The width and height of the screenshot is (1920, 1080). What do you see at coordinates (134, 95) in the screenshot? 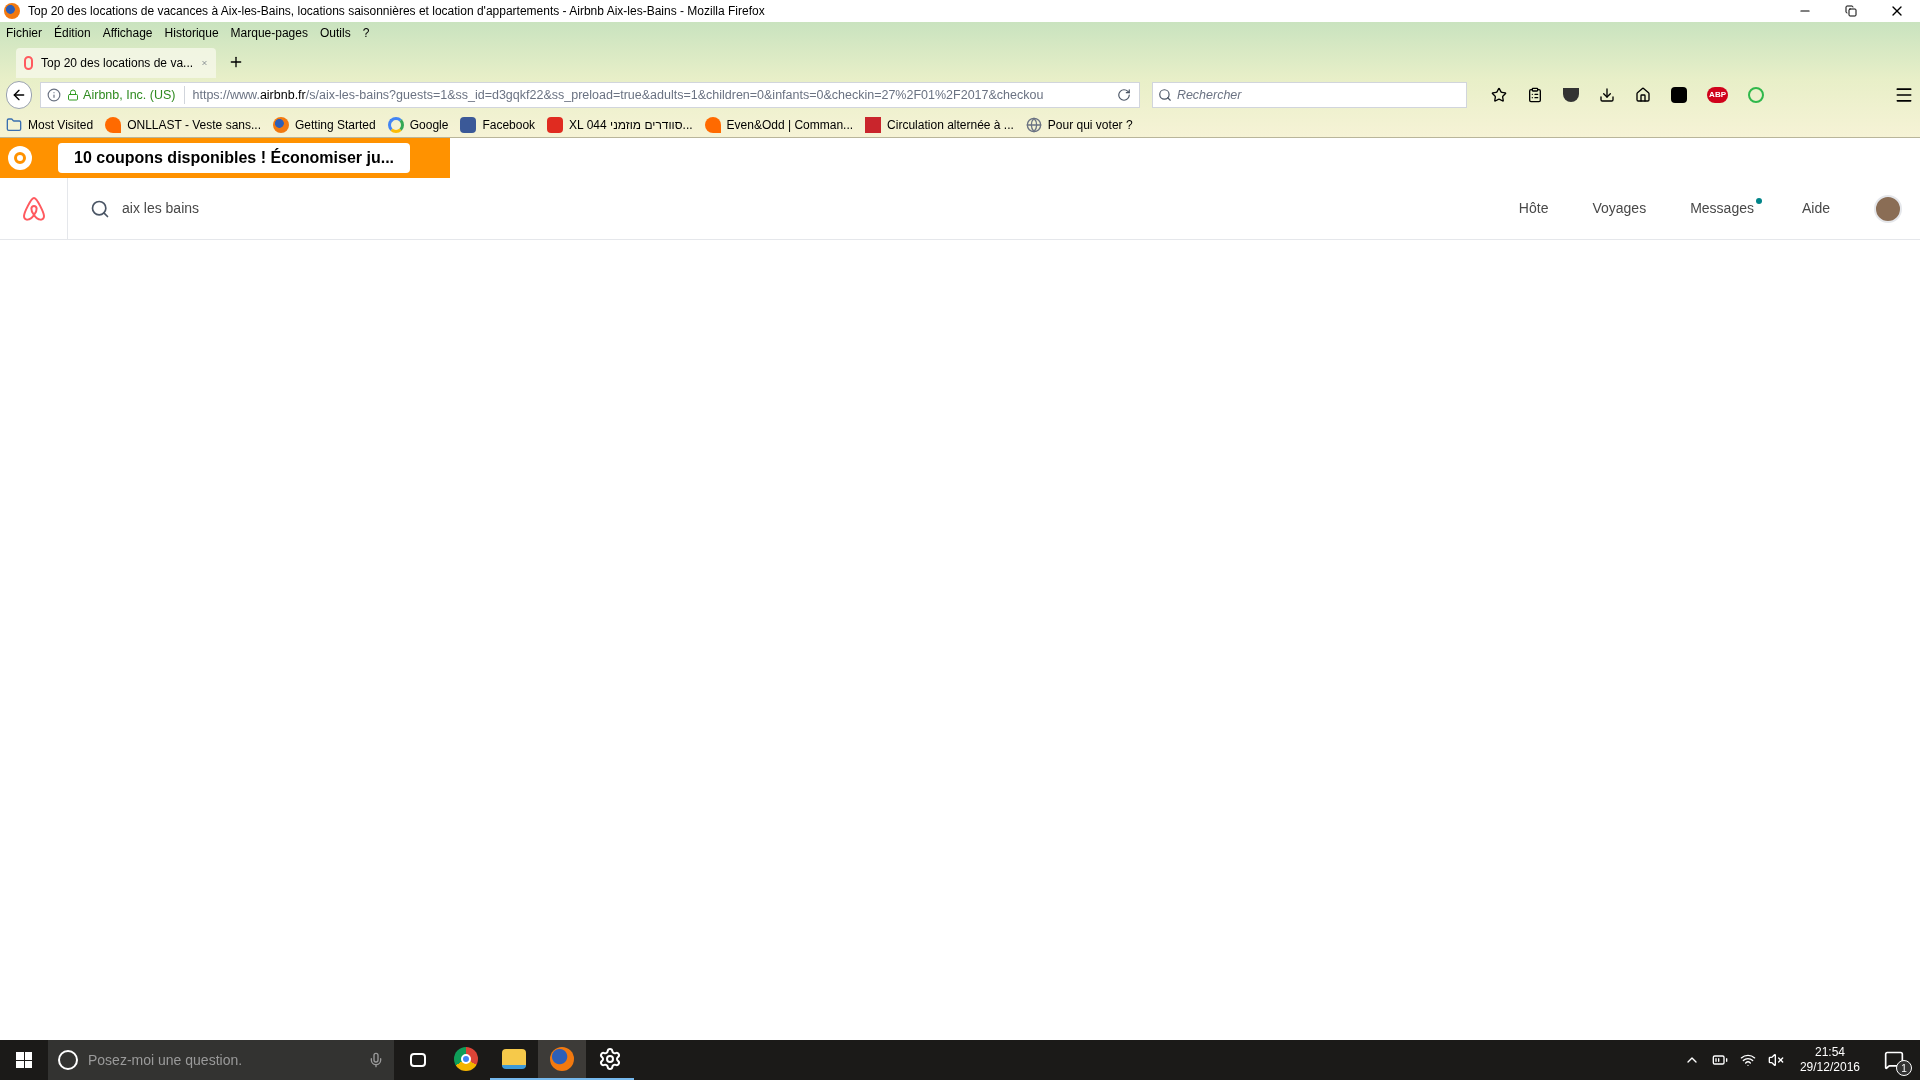
I see `site-identity: Airbnb, Inc. (US)` at bounding box center [134, 95].